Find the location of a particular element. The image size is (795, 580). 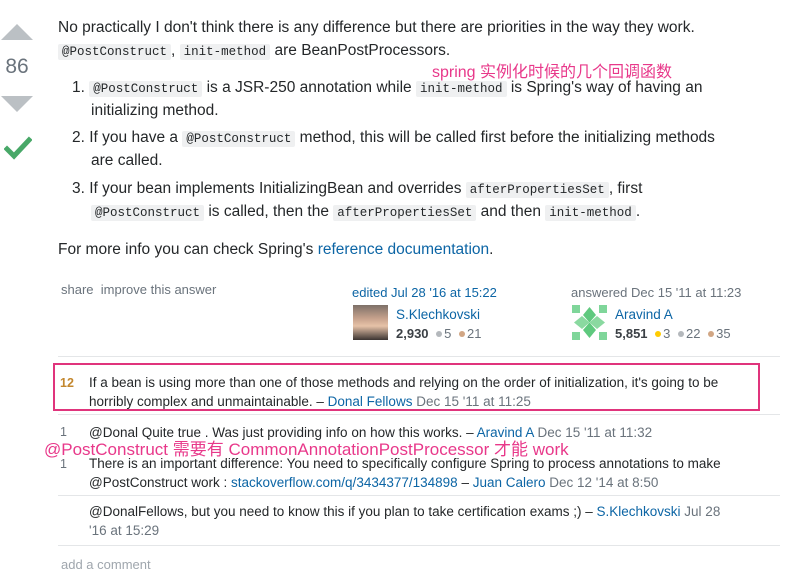

list-text: is called, then the is located at coordinates (268, 211).